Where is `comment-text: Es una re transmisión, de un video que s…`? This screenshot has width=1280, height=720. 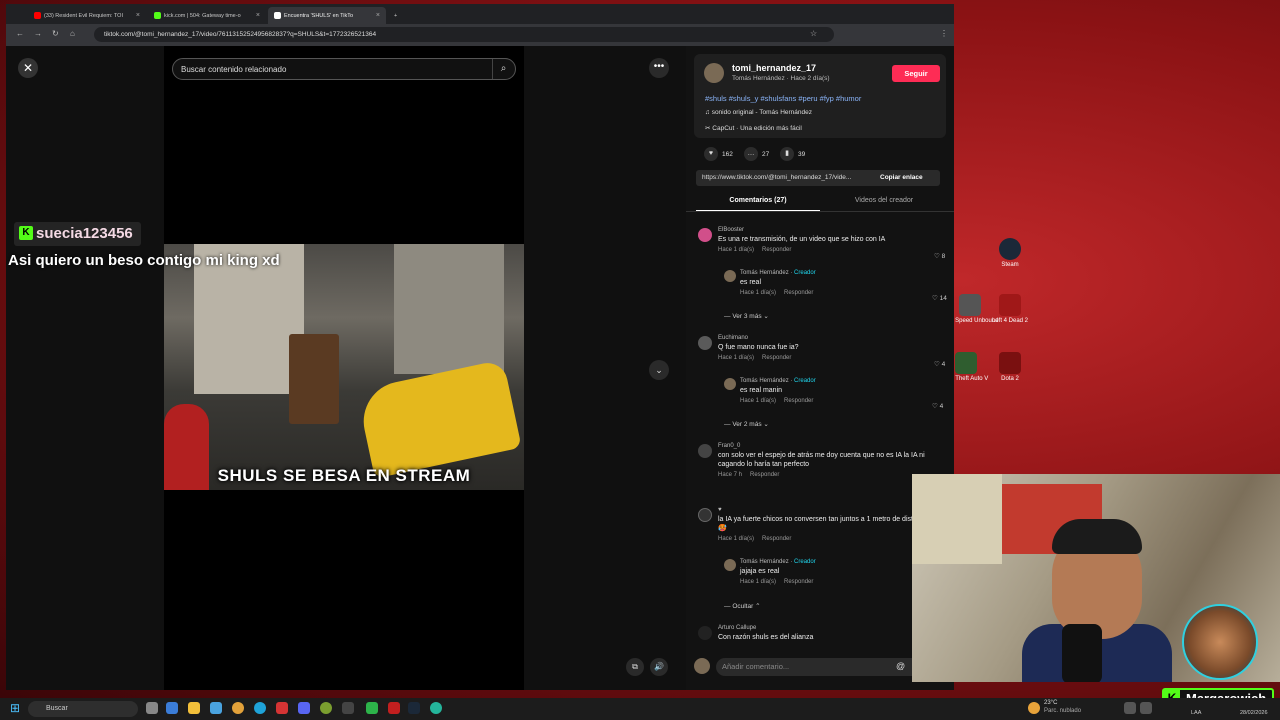
comment-text: Es una re transmisión, de un video que s… is located at coordinates (802, 239).